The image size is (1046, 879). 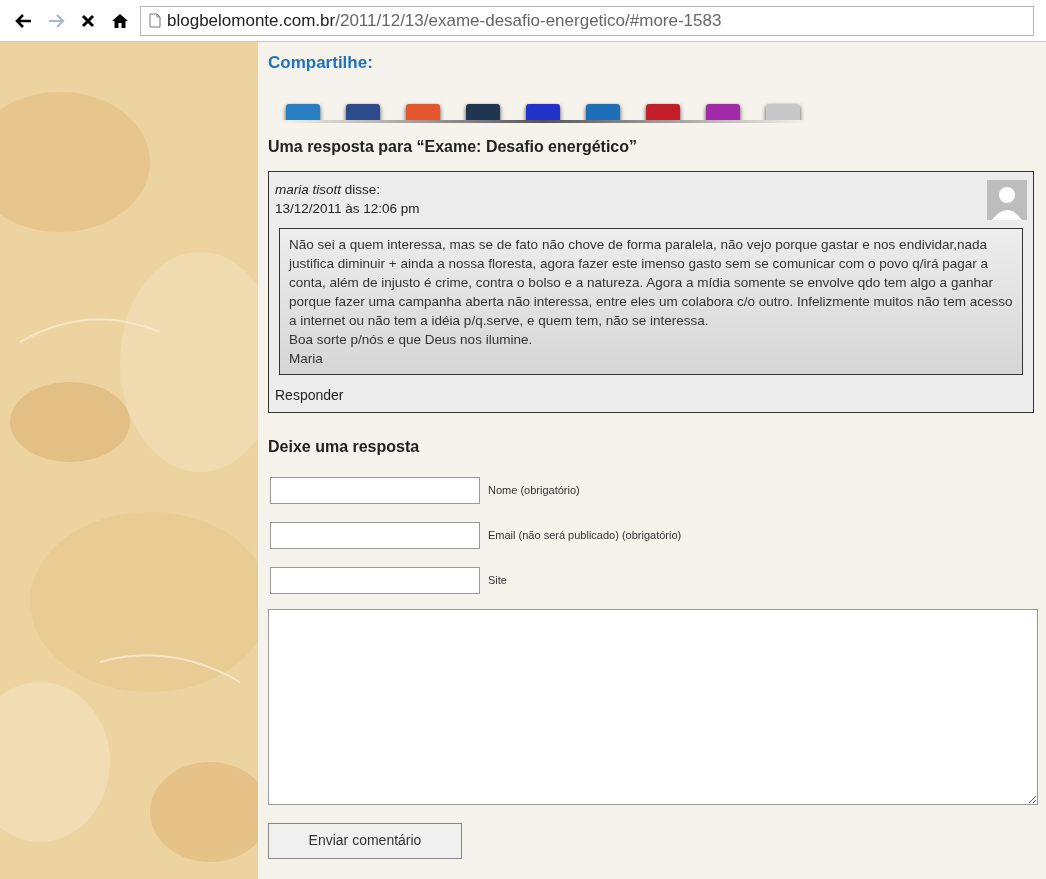 What do you see at coordinates (306, 358) in the screenshot?
I see `comment-text: Maria` at bounding box center [306, 358].